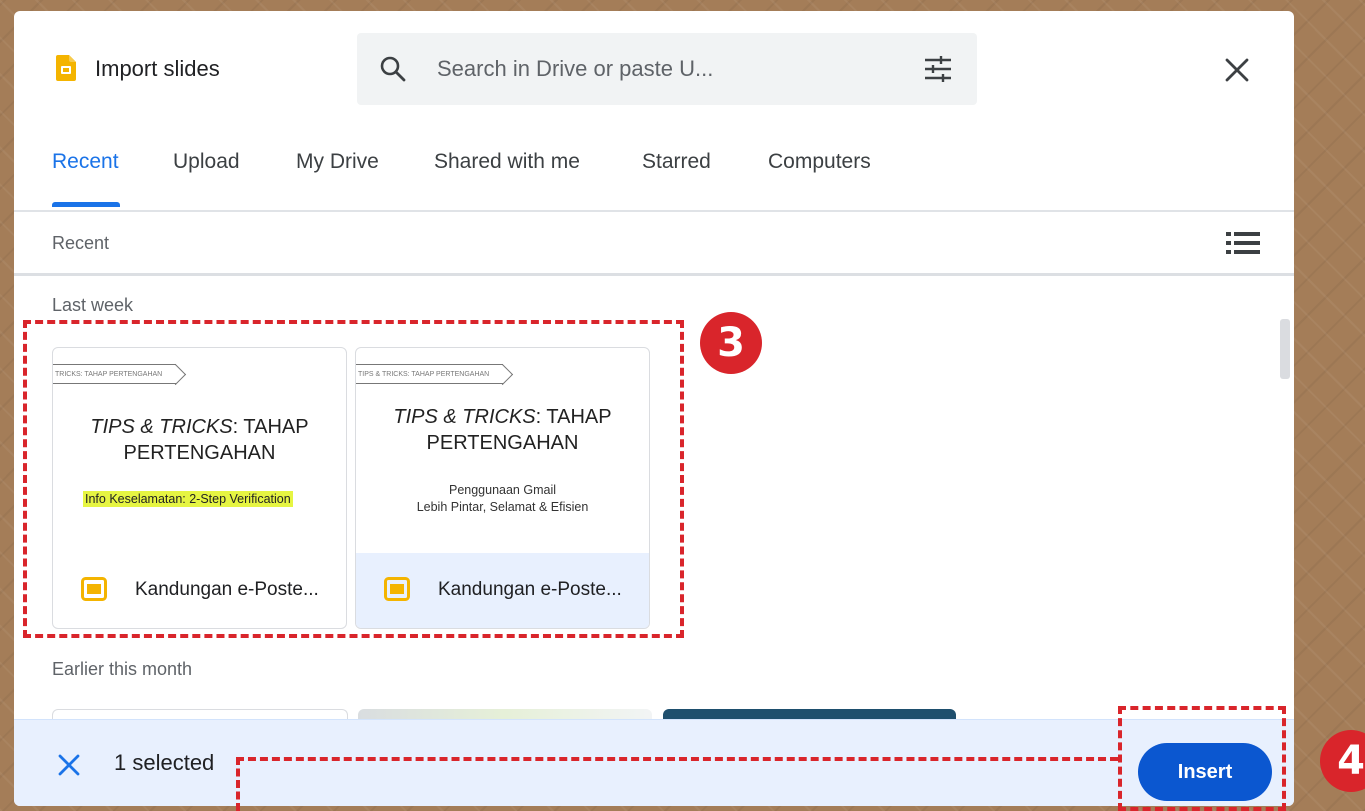 This screenshot has width=1365, height=811. I want to click on tab-my-drive: My Drive, so click(337, 162).